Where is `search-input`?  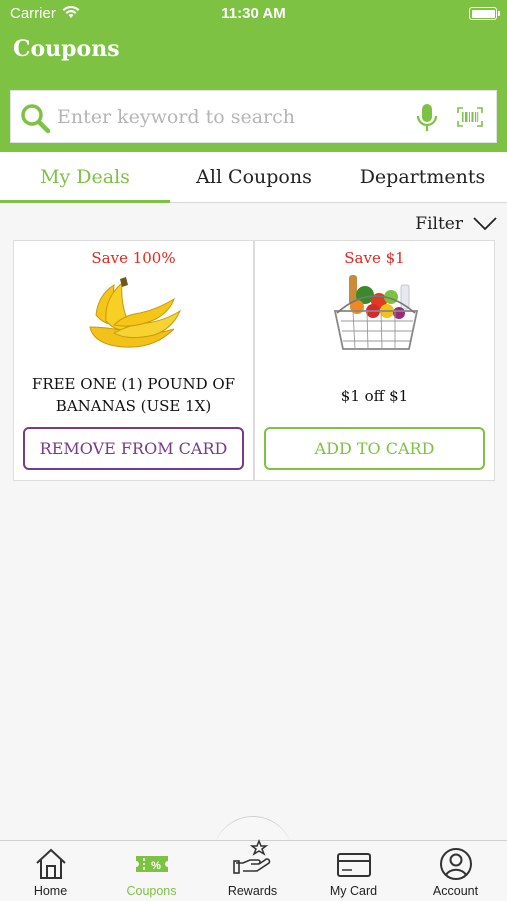 search-input is located at coordinates (222, 117).